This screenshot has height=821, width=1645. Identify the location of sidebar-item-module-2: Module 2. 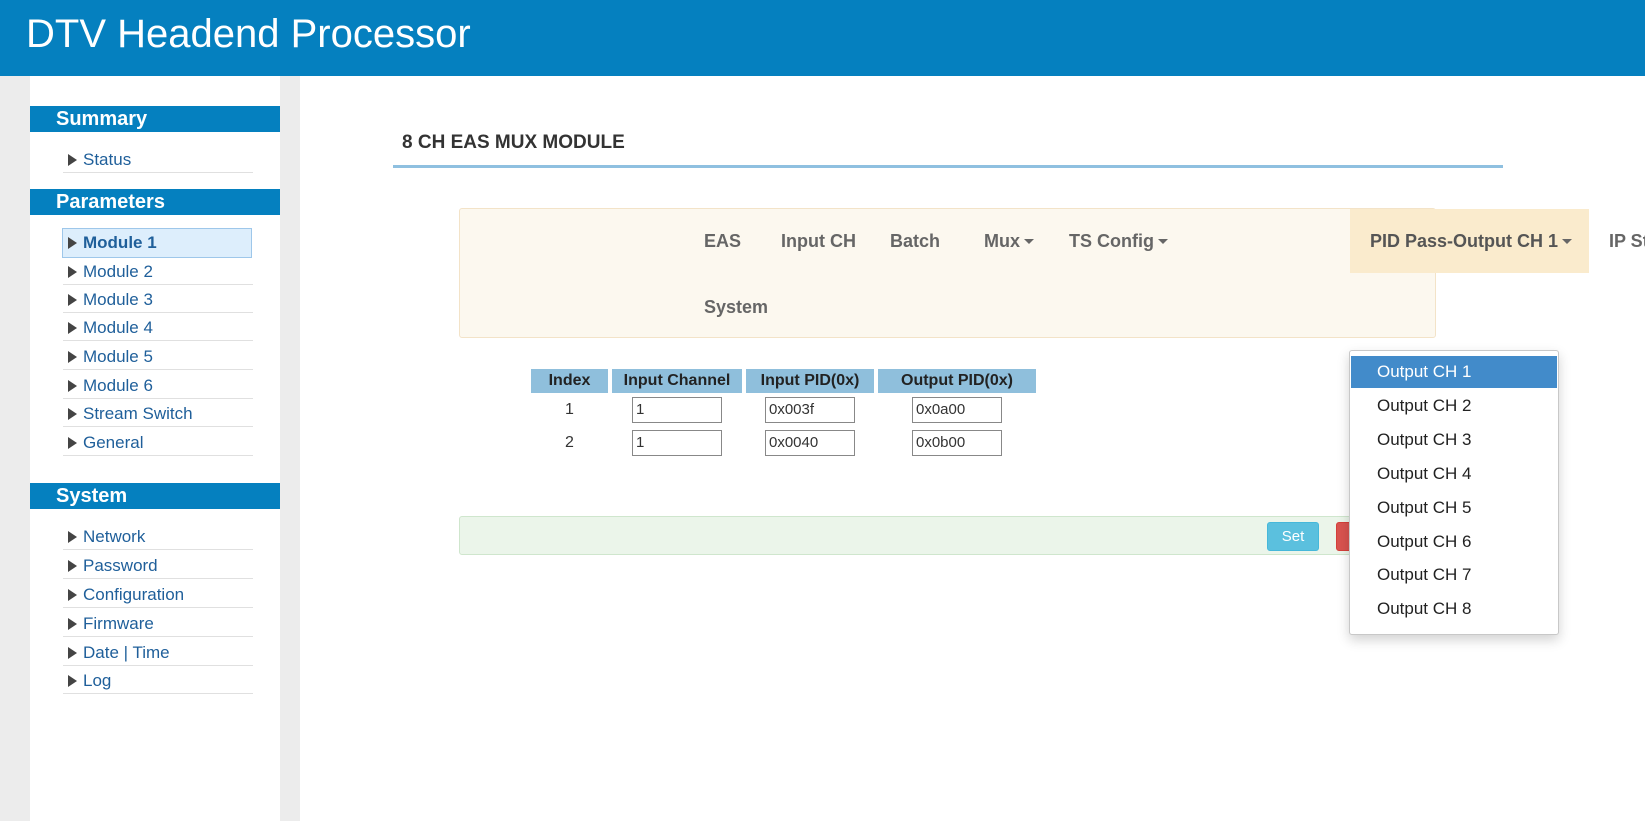
(158, 271).